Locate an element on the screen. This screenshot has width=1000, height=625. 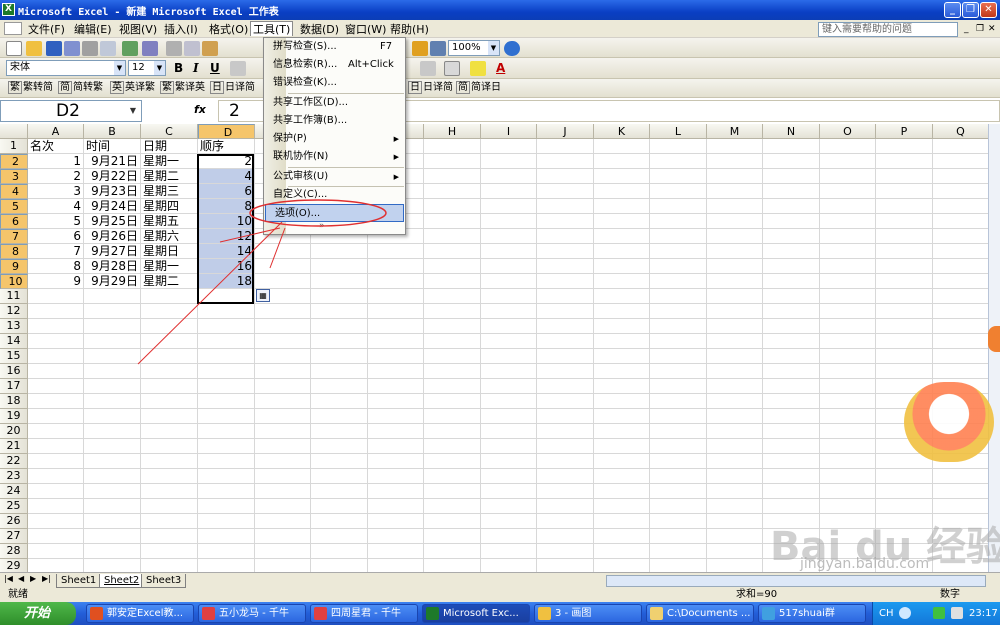
column-header-i: I is located at coordinates (509, 131).